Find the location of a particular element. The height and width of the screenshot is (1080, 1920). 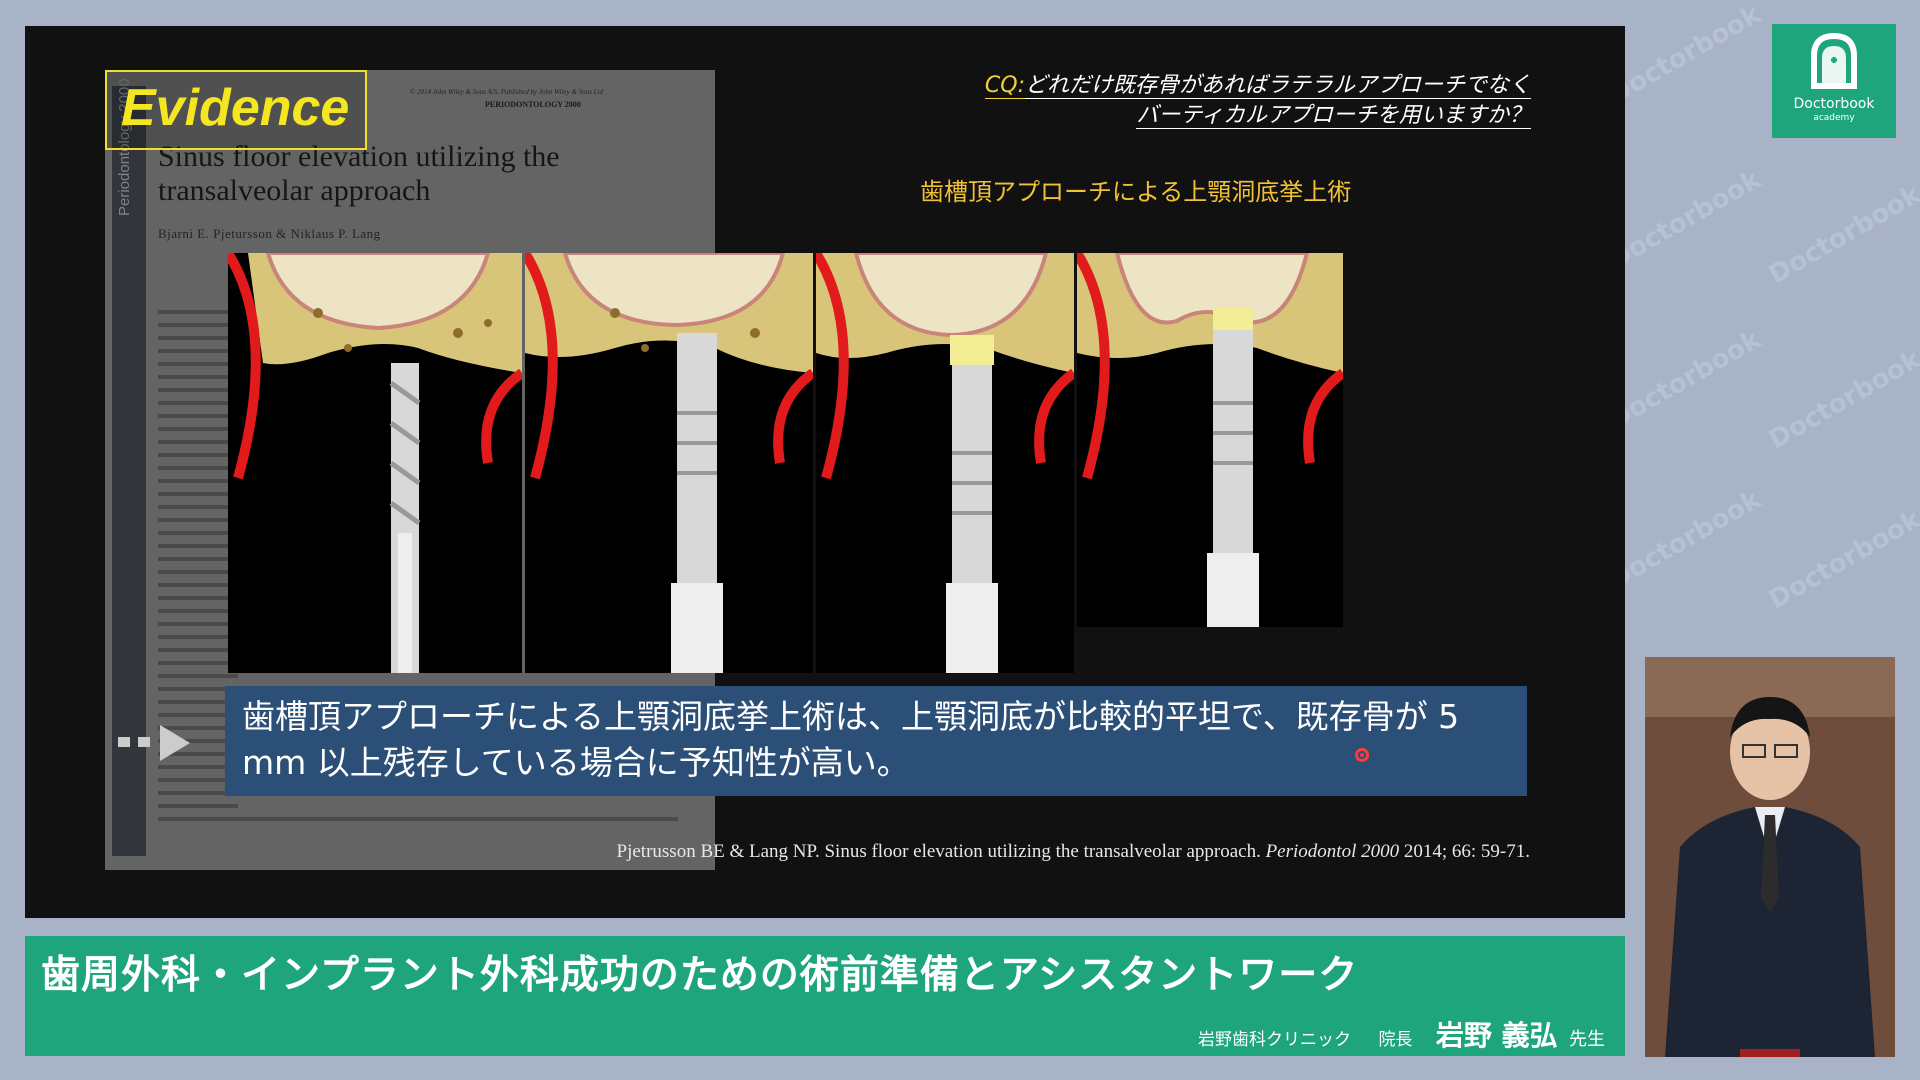

clinic-name: 岩野歯科クリニック is located at coordinates (1275, 1040).